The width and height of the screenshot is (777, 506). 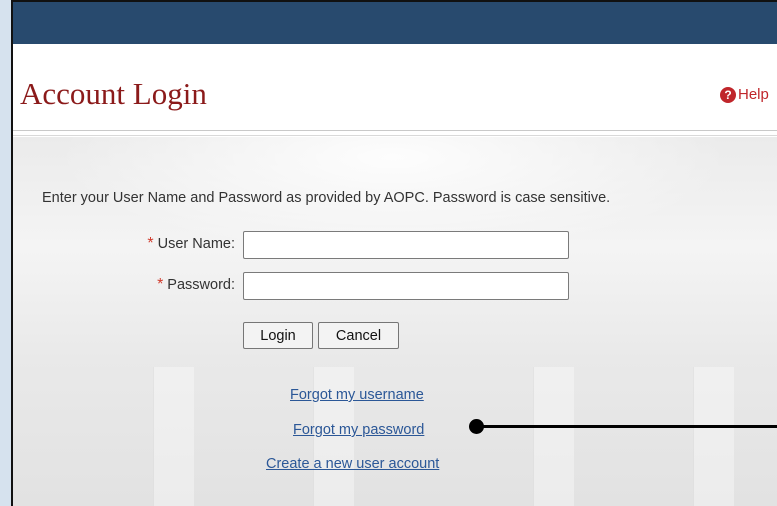 What do you see at coordinates (406, 245) in the screenshot?
I see `username-input` at bounding box center [406, 245].